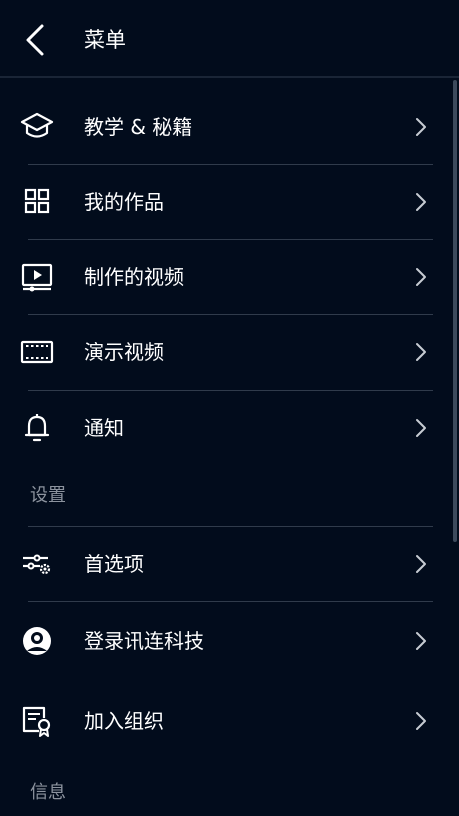 Image resolution: width=459 pixels, height=816 pixels. I want to click on film-icon, so click(37, 352).